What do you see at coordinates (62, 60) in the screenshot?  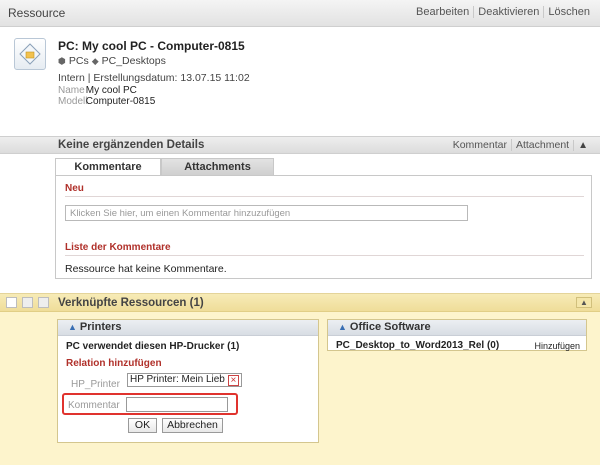 I see `cube-icon: ⬢` at bounding box center [62, 60].